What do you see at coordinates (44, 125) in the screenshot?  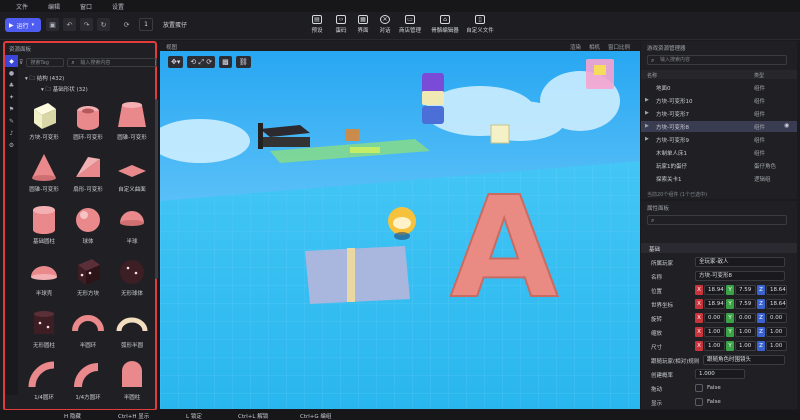 I see `shape-item-cube: 方块-可变形` at bounding box center [44, 125].